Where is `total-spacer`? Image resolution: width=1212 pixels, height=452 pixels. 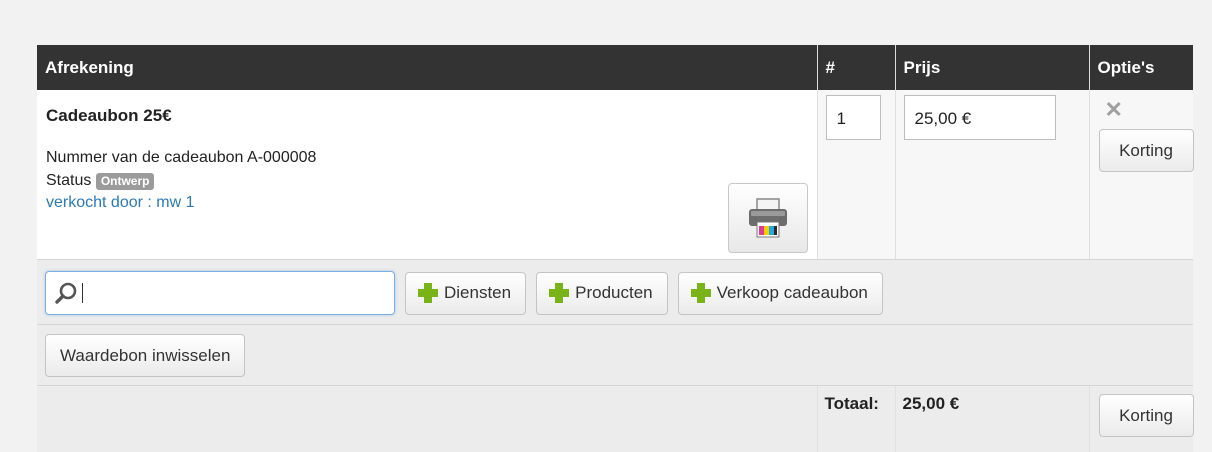
total-spacer is located at coordinates (427, 419).